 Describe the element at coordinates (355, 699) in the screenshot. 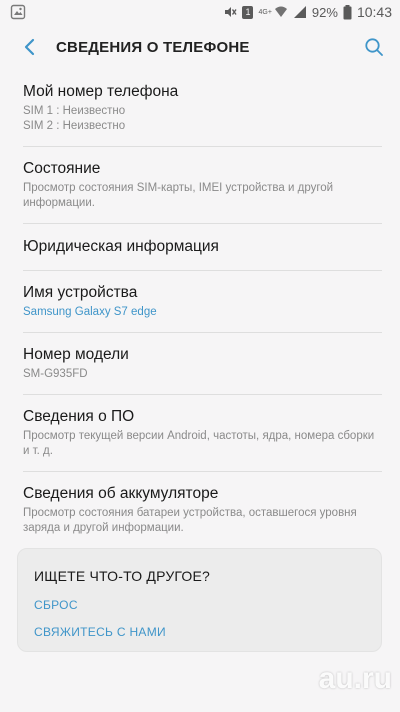

I see `watermark-tagline` at that location.